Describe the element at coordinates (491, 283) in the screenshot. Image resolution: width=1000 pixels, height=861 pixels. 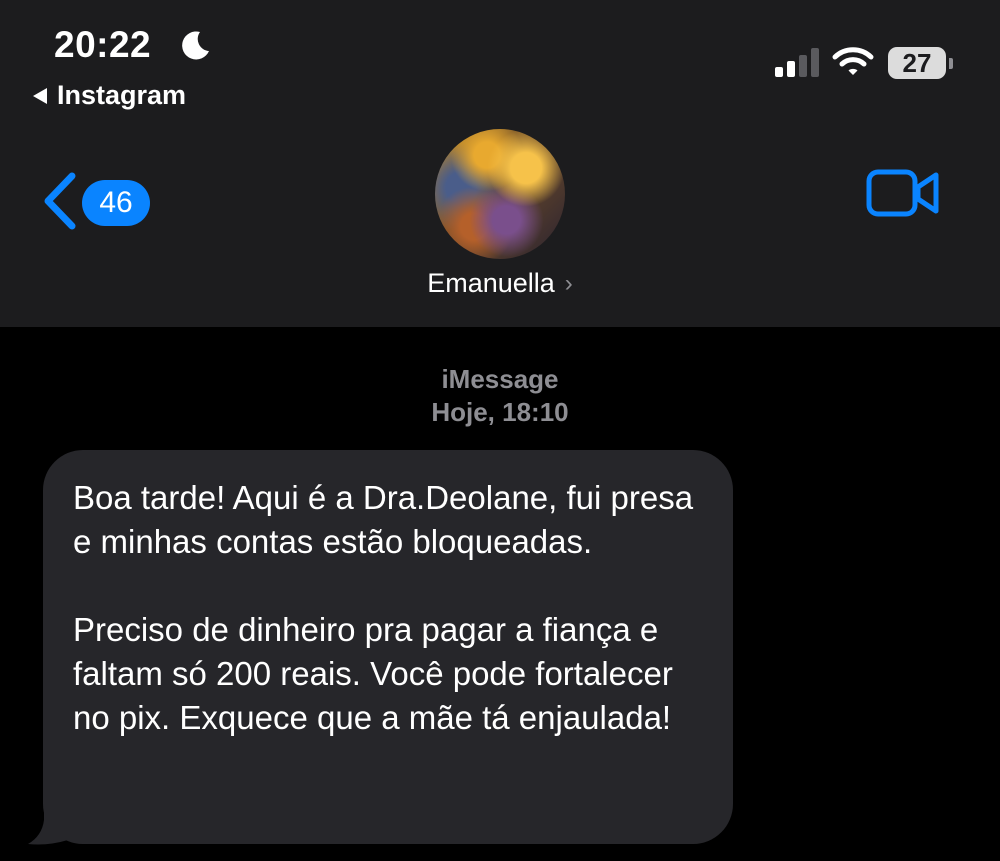
I see `contact-name: Emanuella` at that location.